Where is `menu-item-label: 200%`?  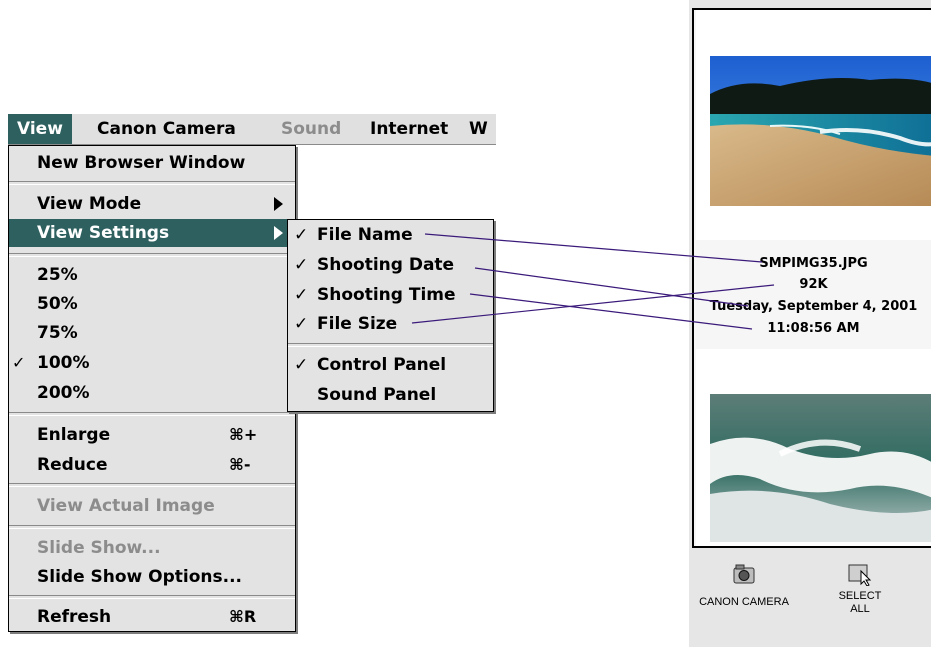 menu-item-label: 200% is located at coordinates (63, 393).